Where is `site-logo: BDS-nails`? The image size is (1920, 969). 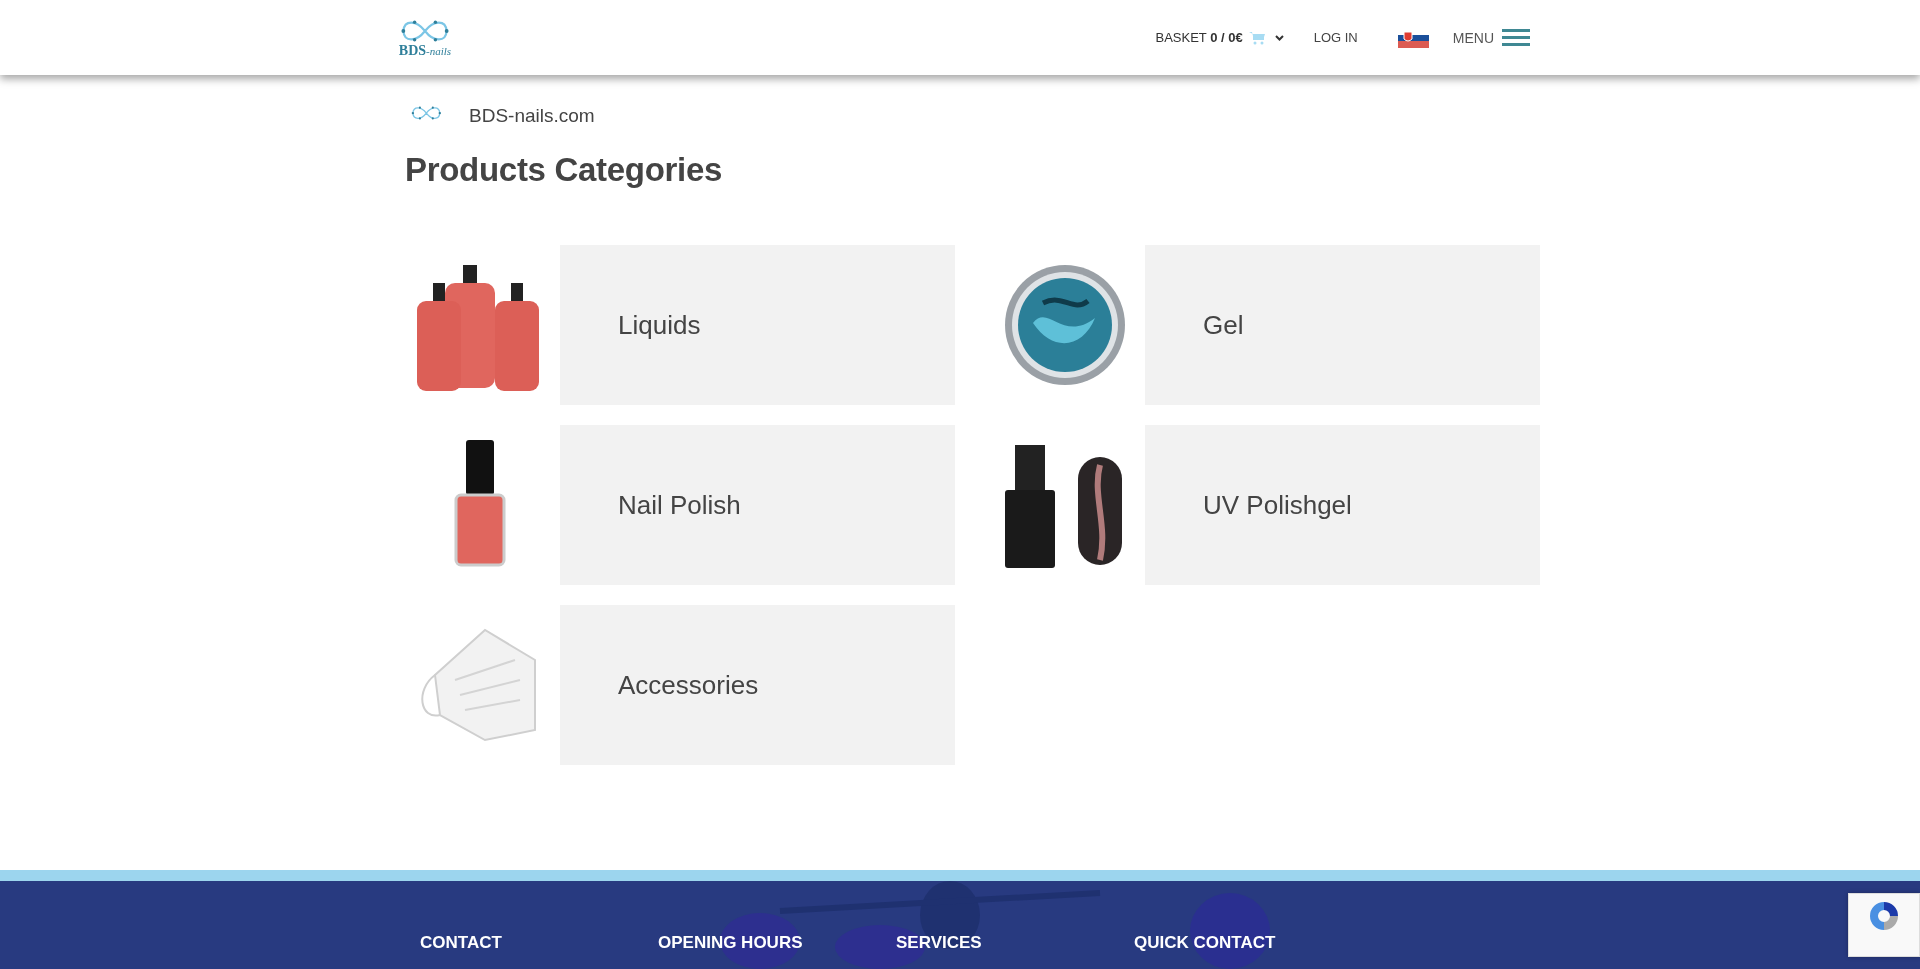 site-logo: BDS-nails is located at coordinates (425, 37).